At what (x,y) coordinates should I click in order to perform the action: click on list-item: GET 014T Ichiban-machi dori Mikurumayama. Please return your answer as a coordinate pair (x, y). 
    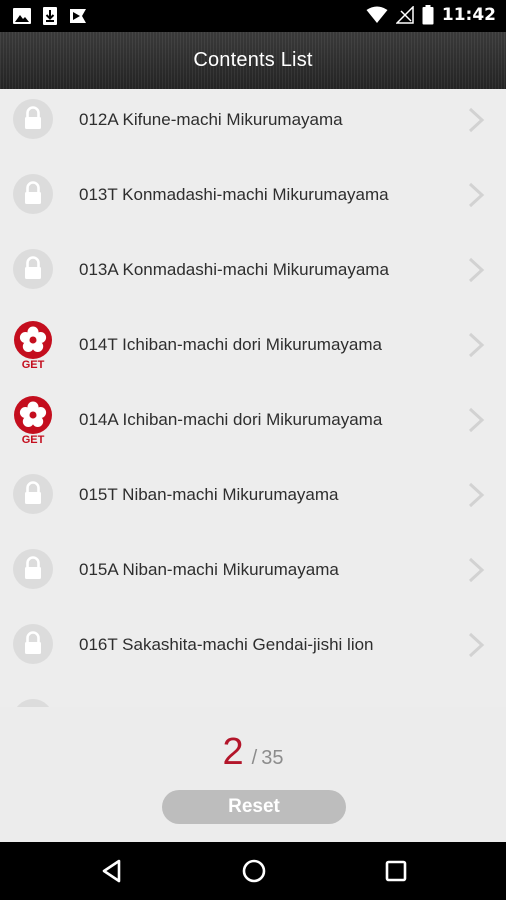
    Looking at the image, I should click on (253, 345).